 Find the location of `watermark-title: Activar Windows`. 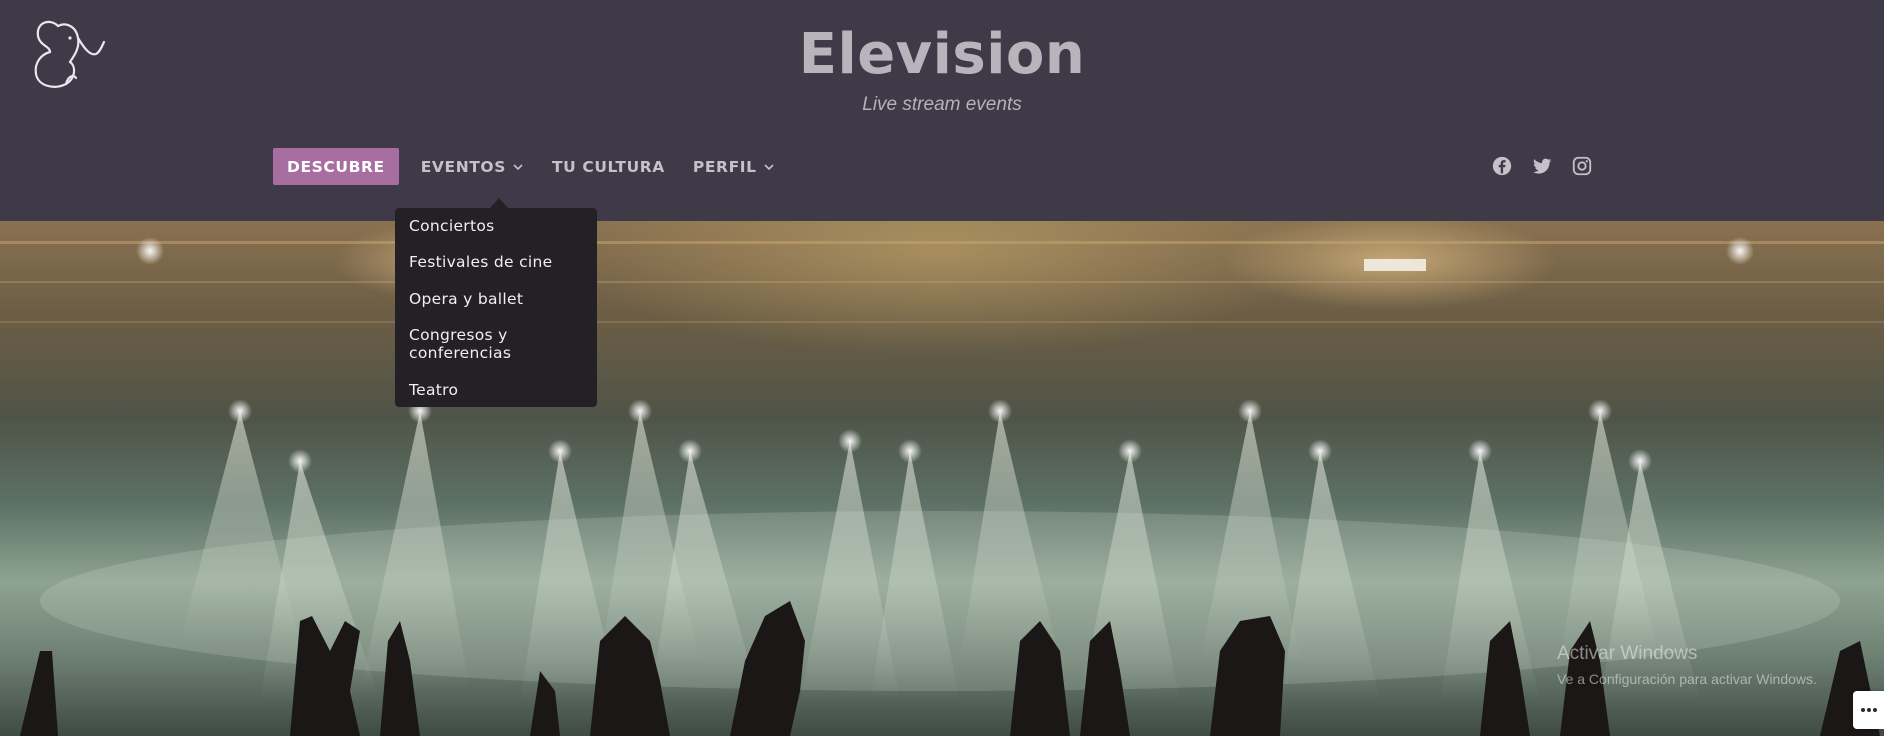

watermark-title: Activar Windows is located at coordinates (1627, 653).